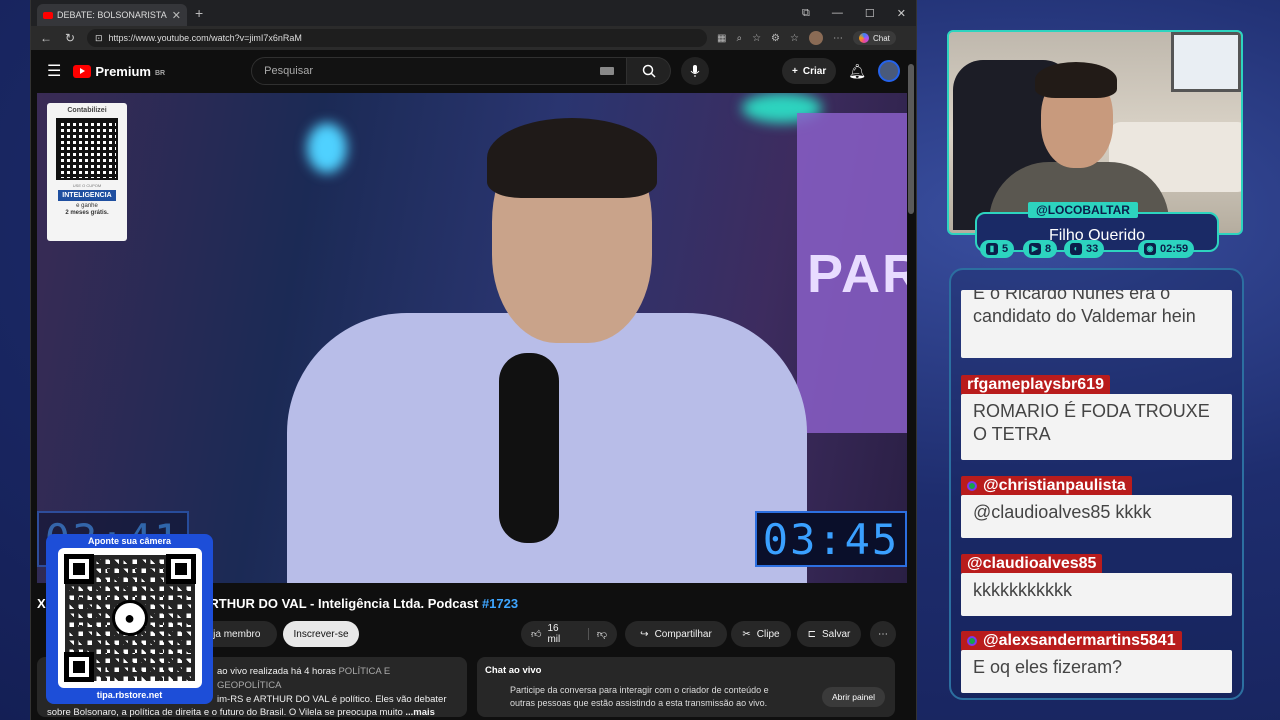  Describe the element at coordinates (48, 15) in the screenshot. I see `youtube-favicon-icon` at that location.